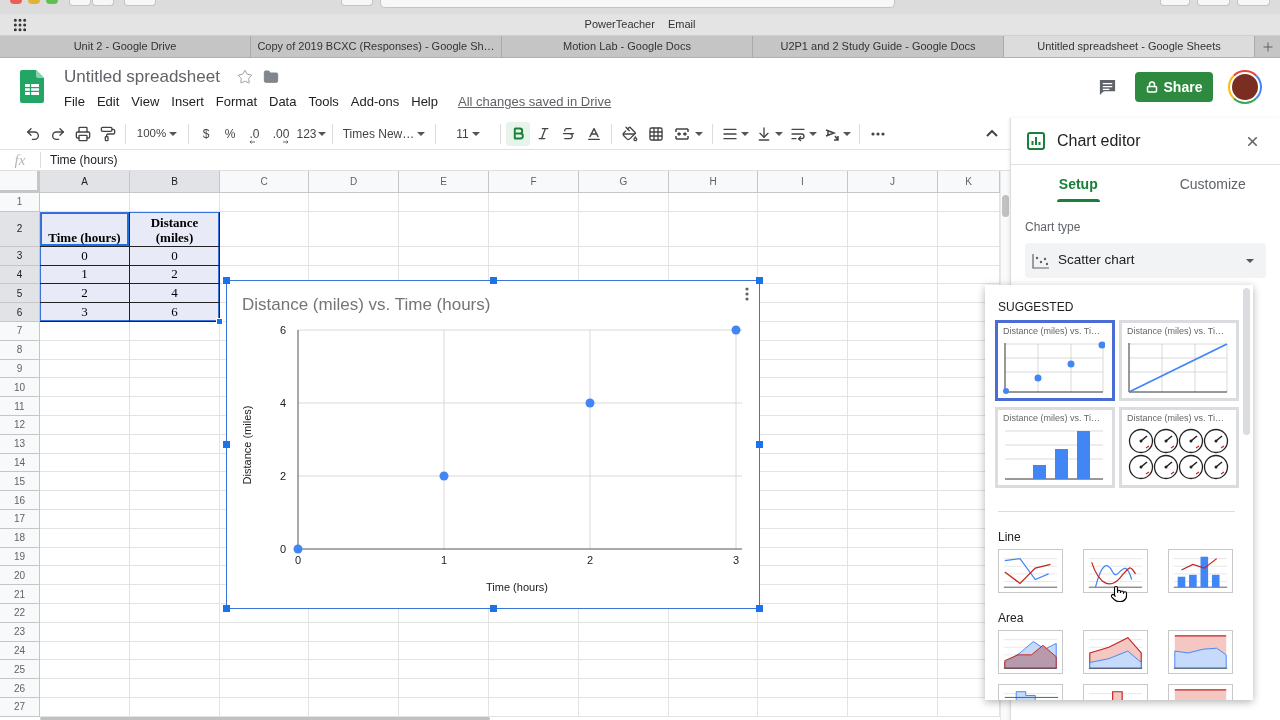  What do you see at coordinates (20, 294) in the screenshot?
I see `row-header: 5` at bounding box center [20, 294].